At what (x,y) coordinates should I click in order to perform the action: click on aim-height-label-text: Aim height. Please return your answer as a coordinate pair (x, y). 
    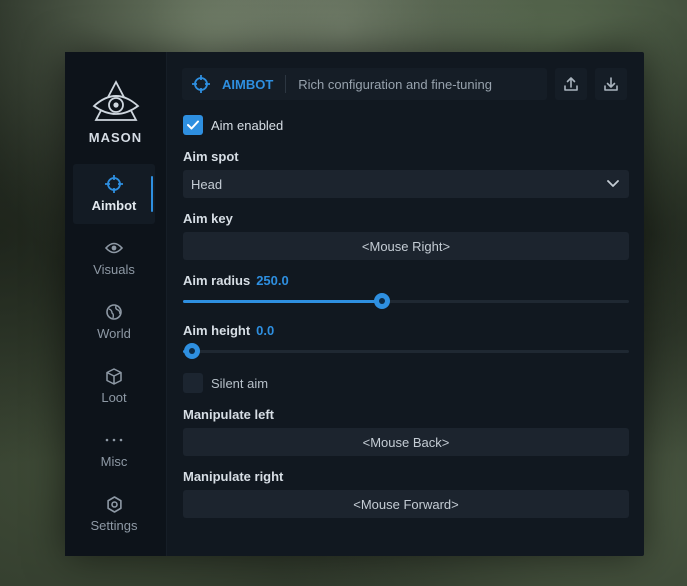
    Looking at the image, I should click on (217, 330).